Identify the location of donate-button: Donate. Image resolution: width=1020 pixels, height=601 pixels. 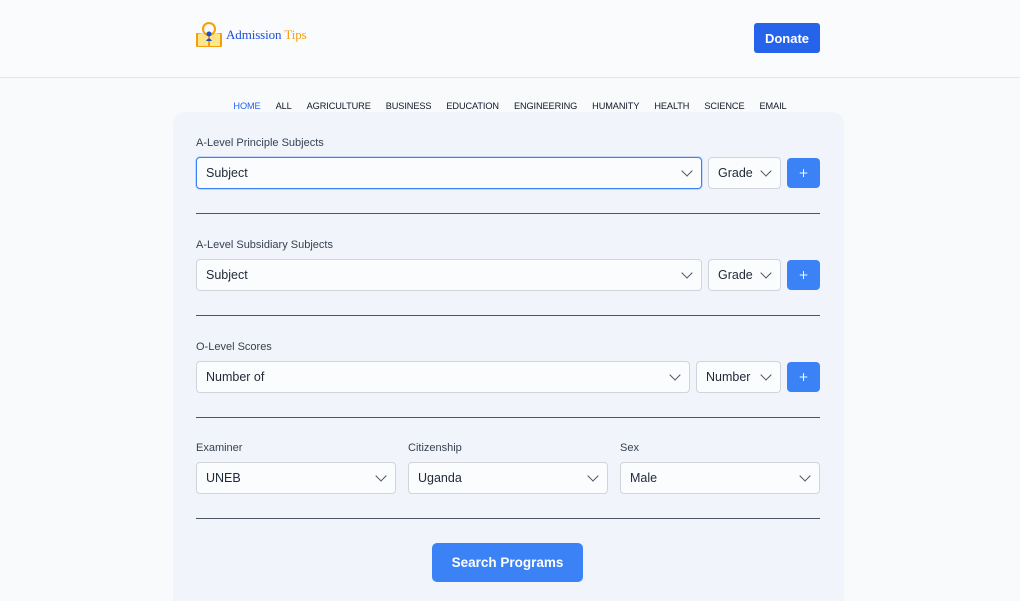
(787, 38).